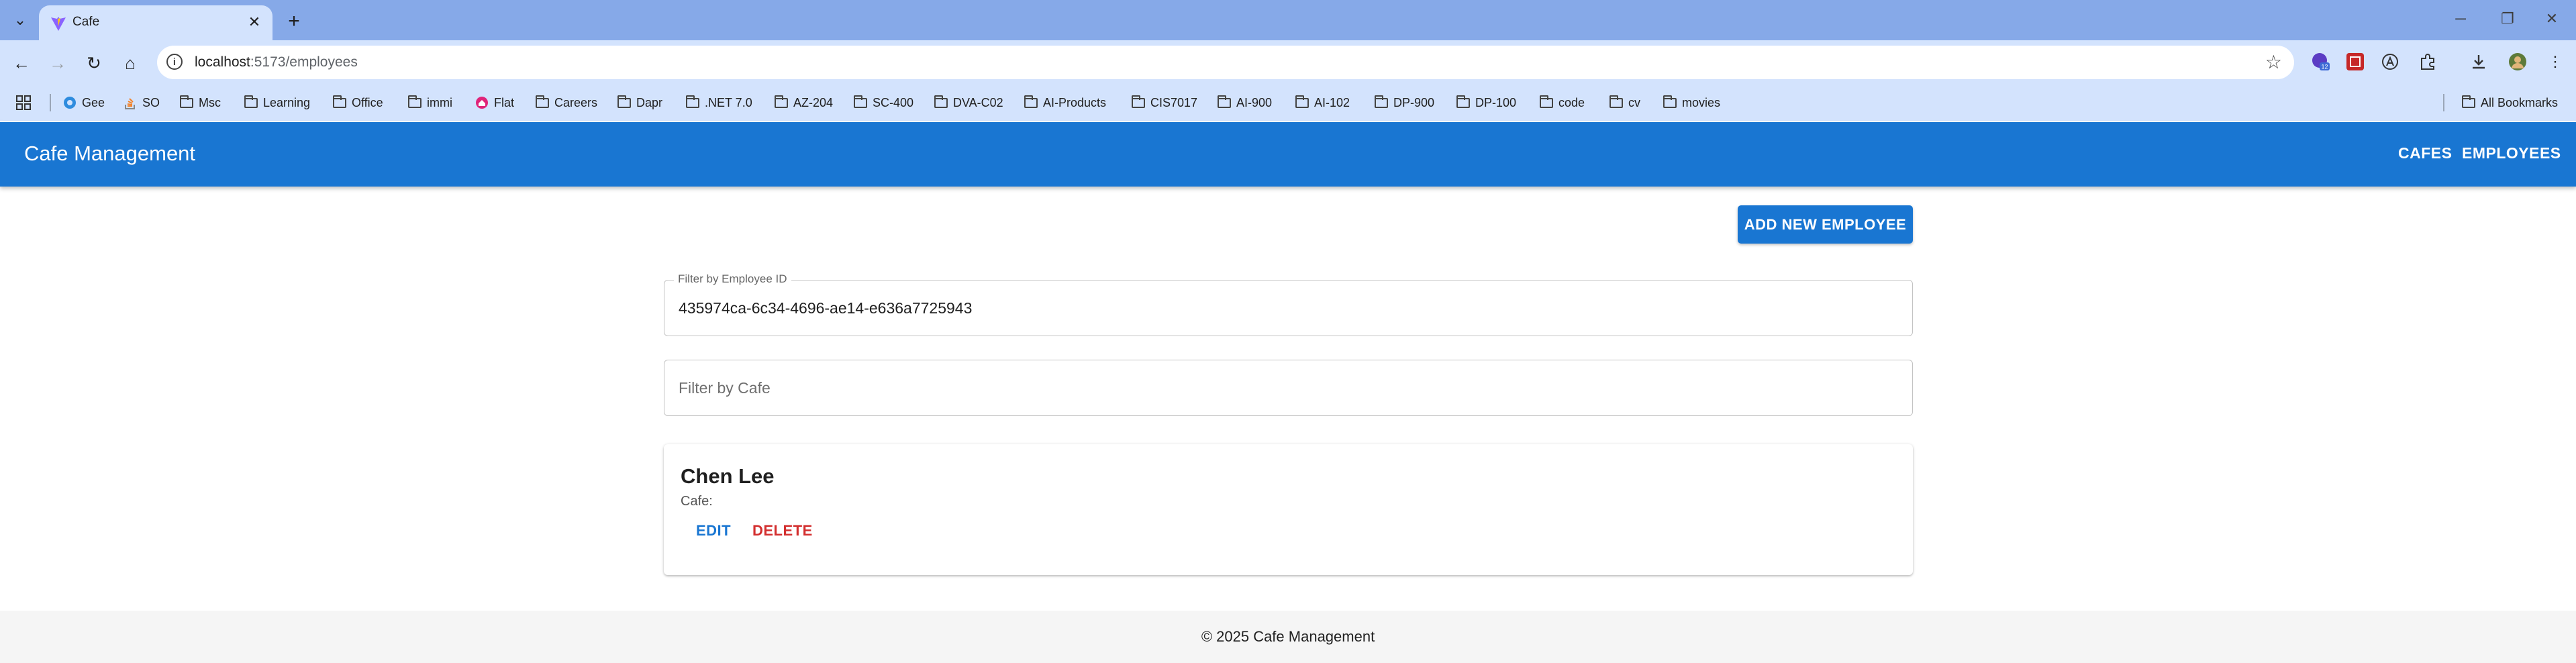  Describe the element at coordinates (430, 103) in the screenshot. I see `bookmark-immi: immi` at that location.